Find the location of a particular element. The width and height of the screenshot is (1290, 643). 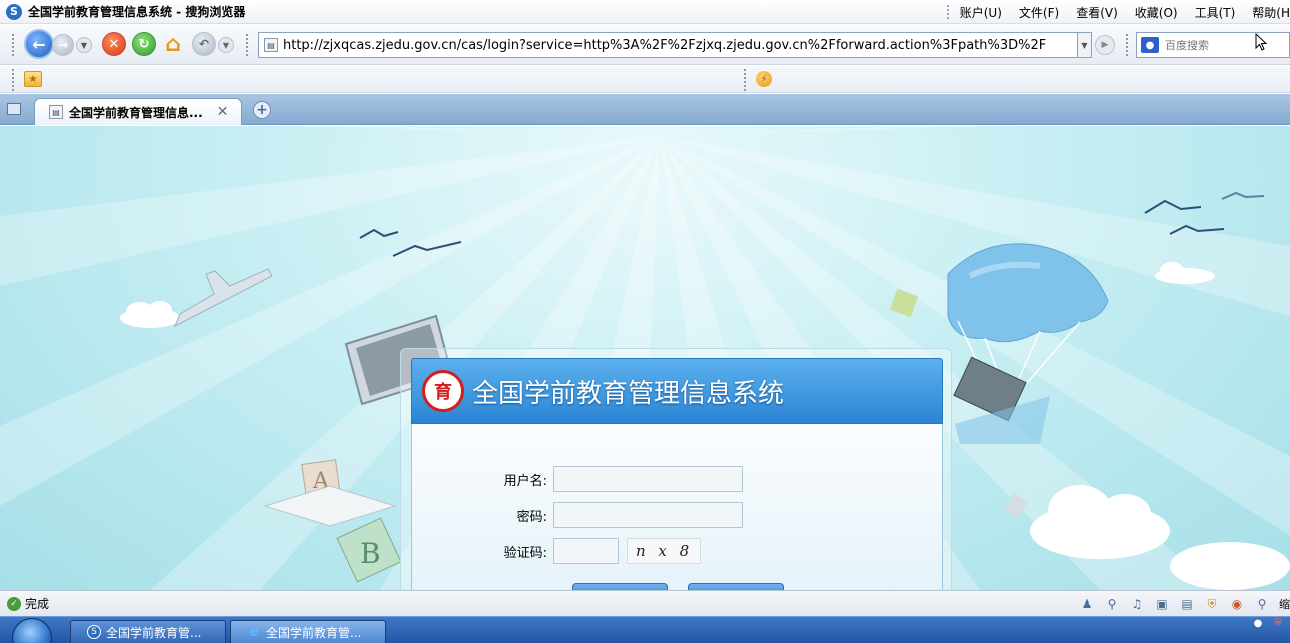

sogou-browser-icon: S is located at coordinates (94, 632).